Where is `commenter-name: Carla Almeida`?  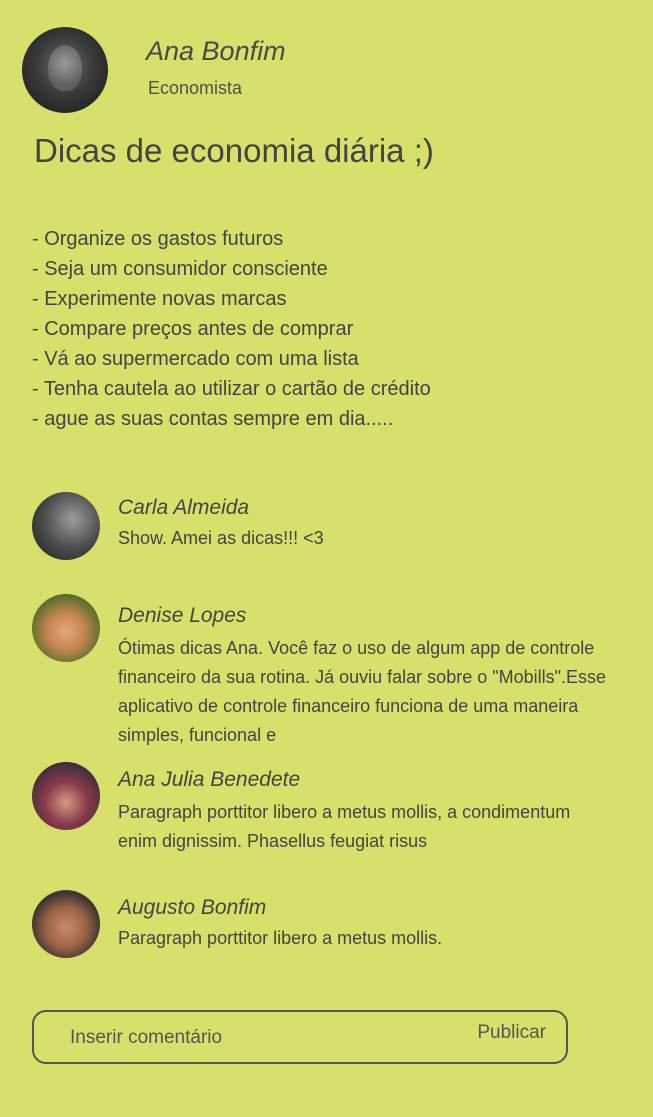
commenter-name: Carla Almeida is located at coordinates (183, 508).